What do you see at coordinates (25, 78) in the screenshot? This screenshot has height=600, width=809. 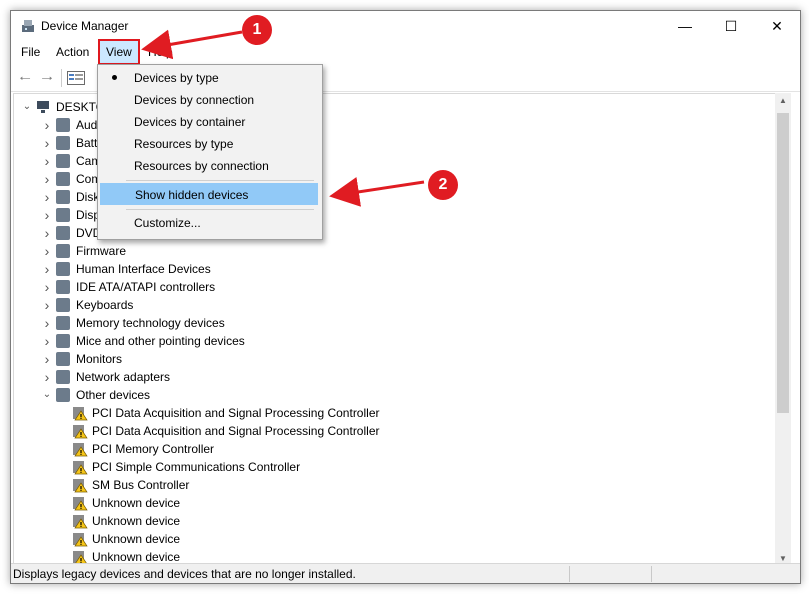 I see `back-arrow-icon: 🠀` at bounding box center [25, 78].